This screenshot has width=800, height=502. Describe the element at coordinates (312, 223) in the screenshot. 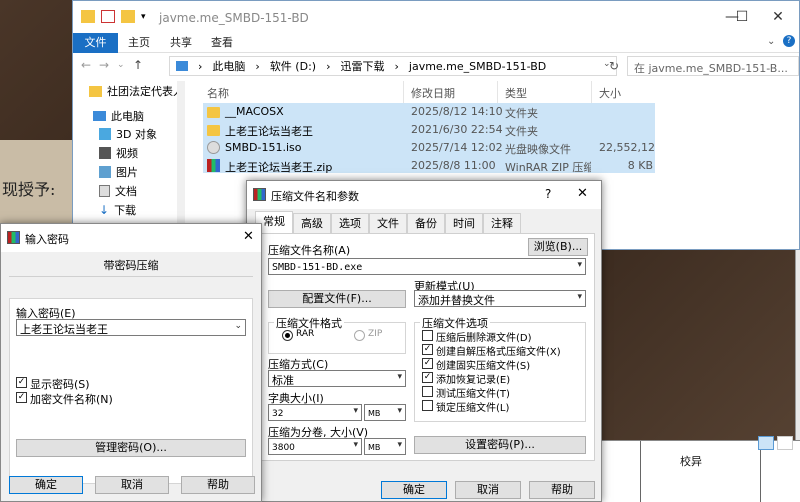

I see `tab-advanced: 高级` at that location.